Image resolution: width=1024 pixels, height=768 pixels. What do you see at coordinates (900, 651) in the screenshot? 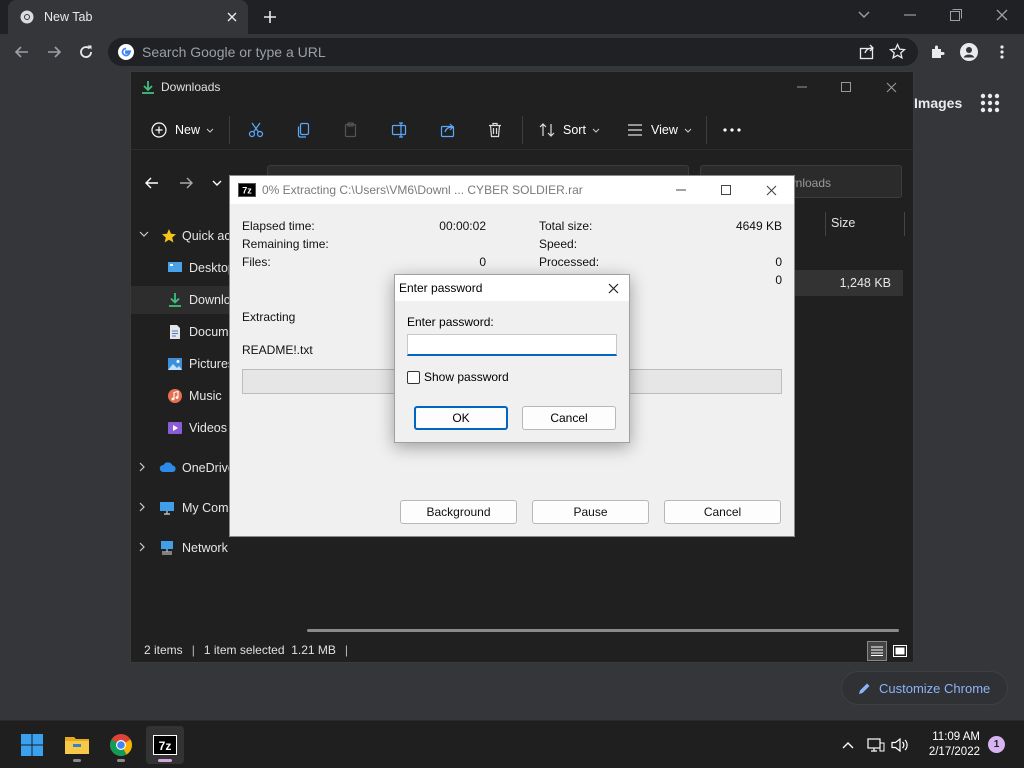
I see `tiles-view-button` at bounding box center [900, 651].